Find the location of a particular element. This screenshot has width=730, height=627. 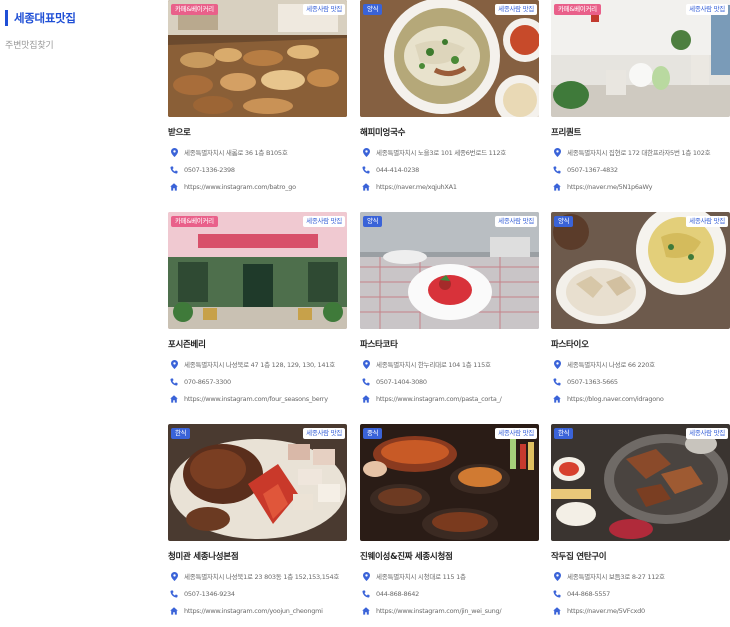

address-row: 세종특별자치시 집현로 172 대한프라자5번 1층 102호 is located at coordinates (631, 152).